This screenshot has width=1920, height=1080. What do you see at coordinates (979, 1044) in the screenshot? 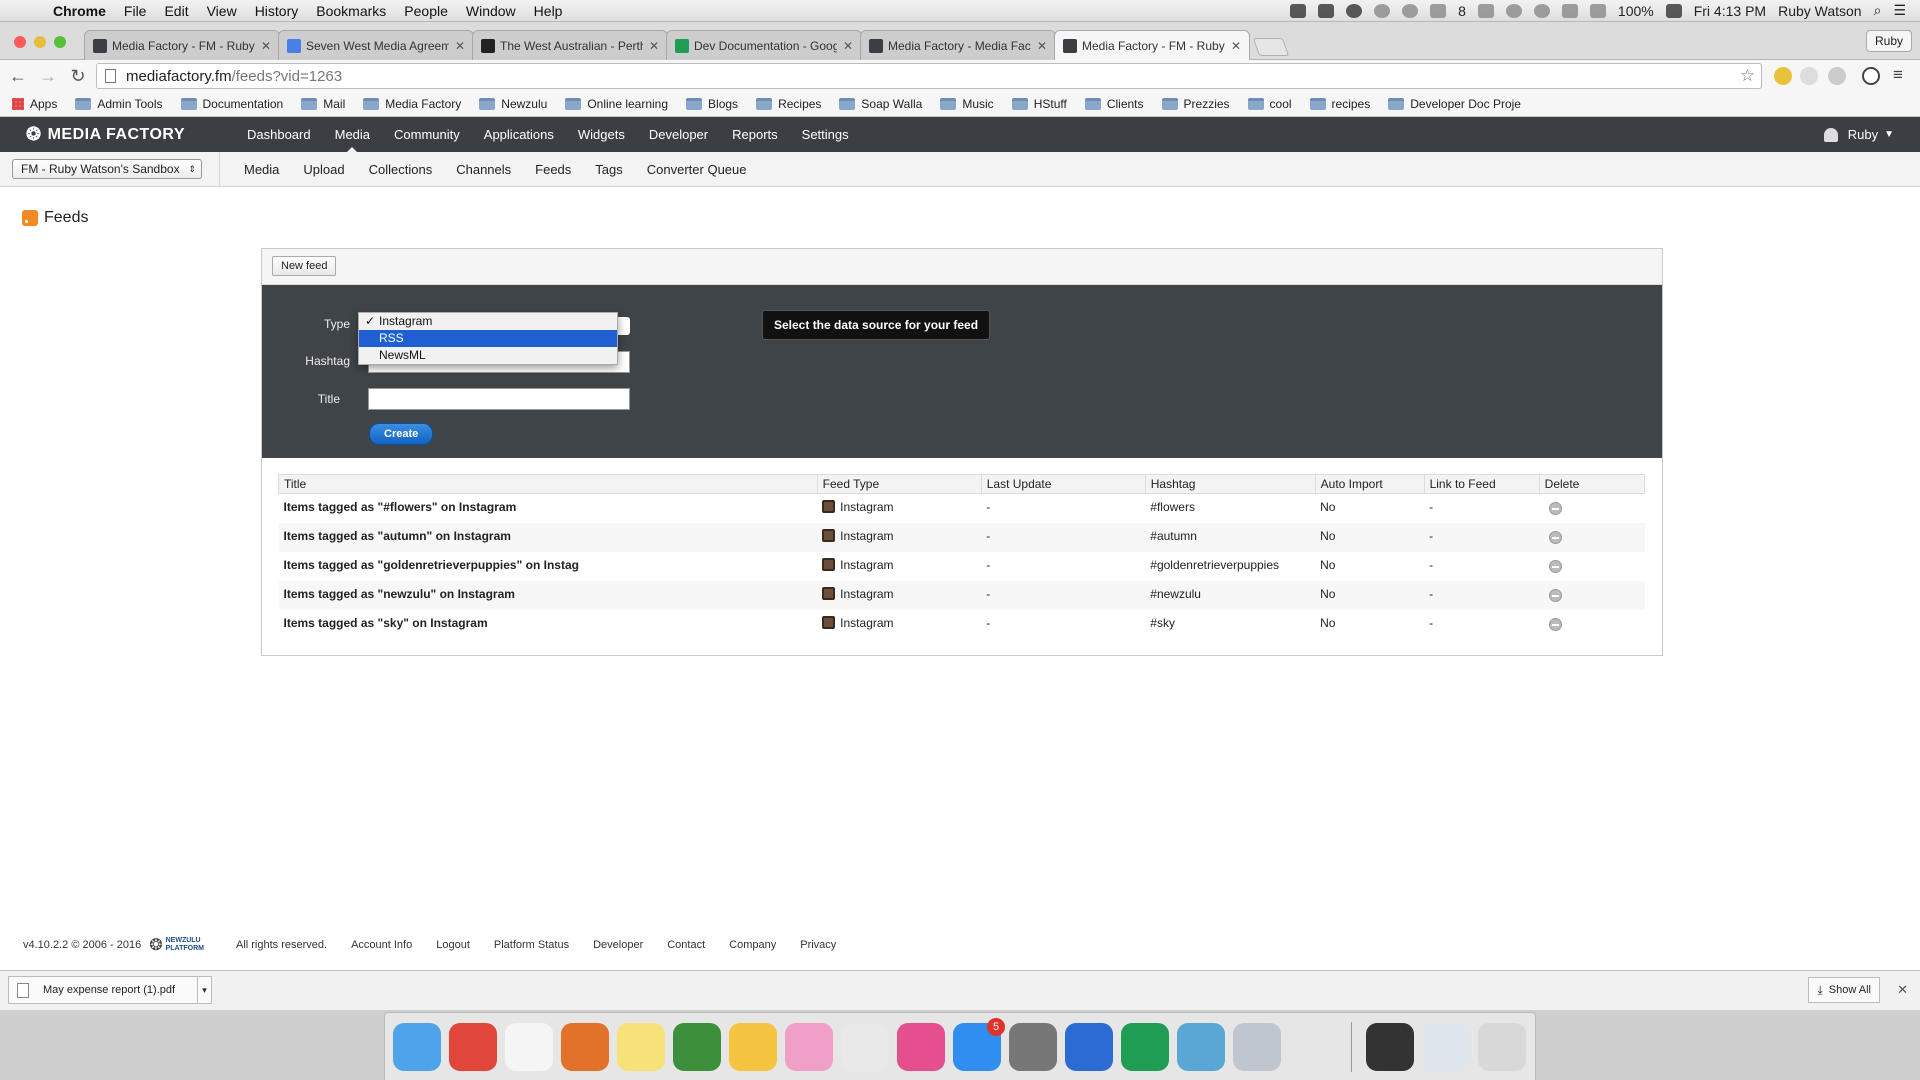
I see `app-store-icon: 5` at bounding box center [979, 1044].